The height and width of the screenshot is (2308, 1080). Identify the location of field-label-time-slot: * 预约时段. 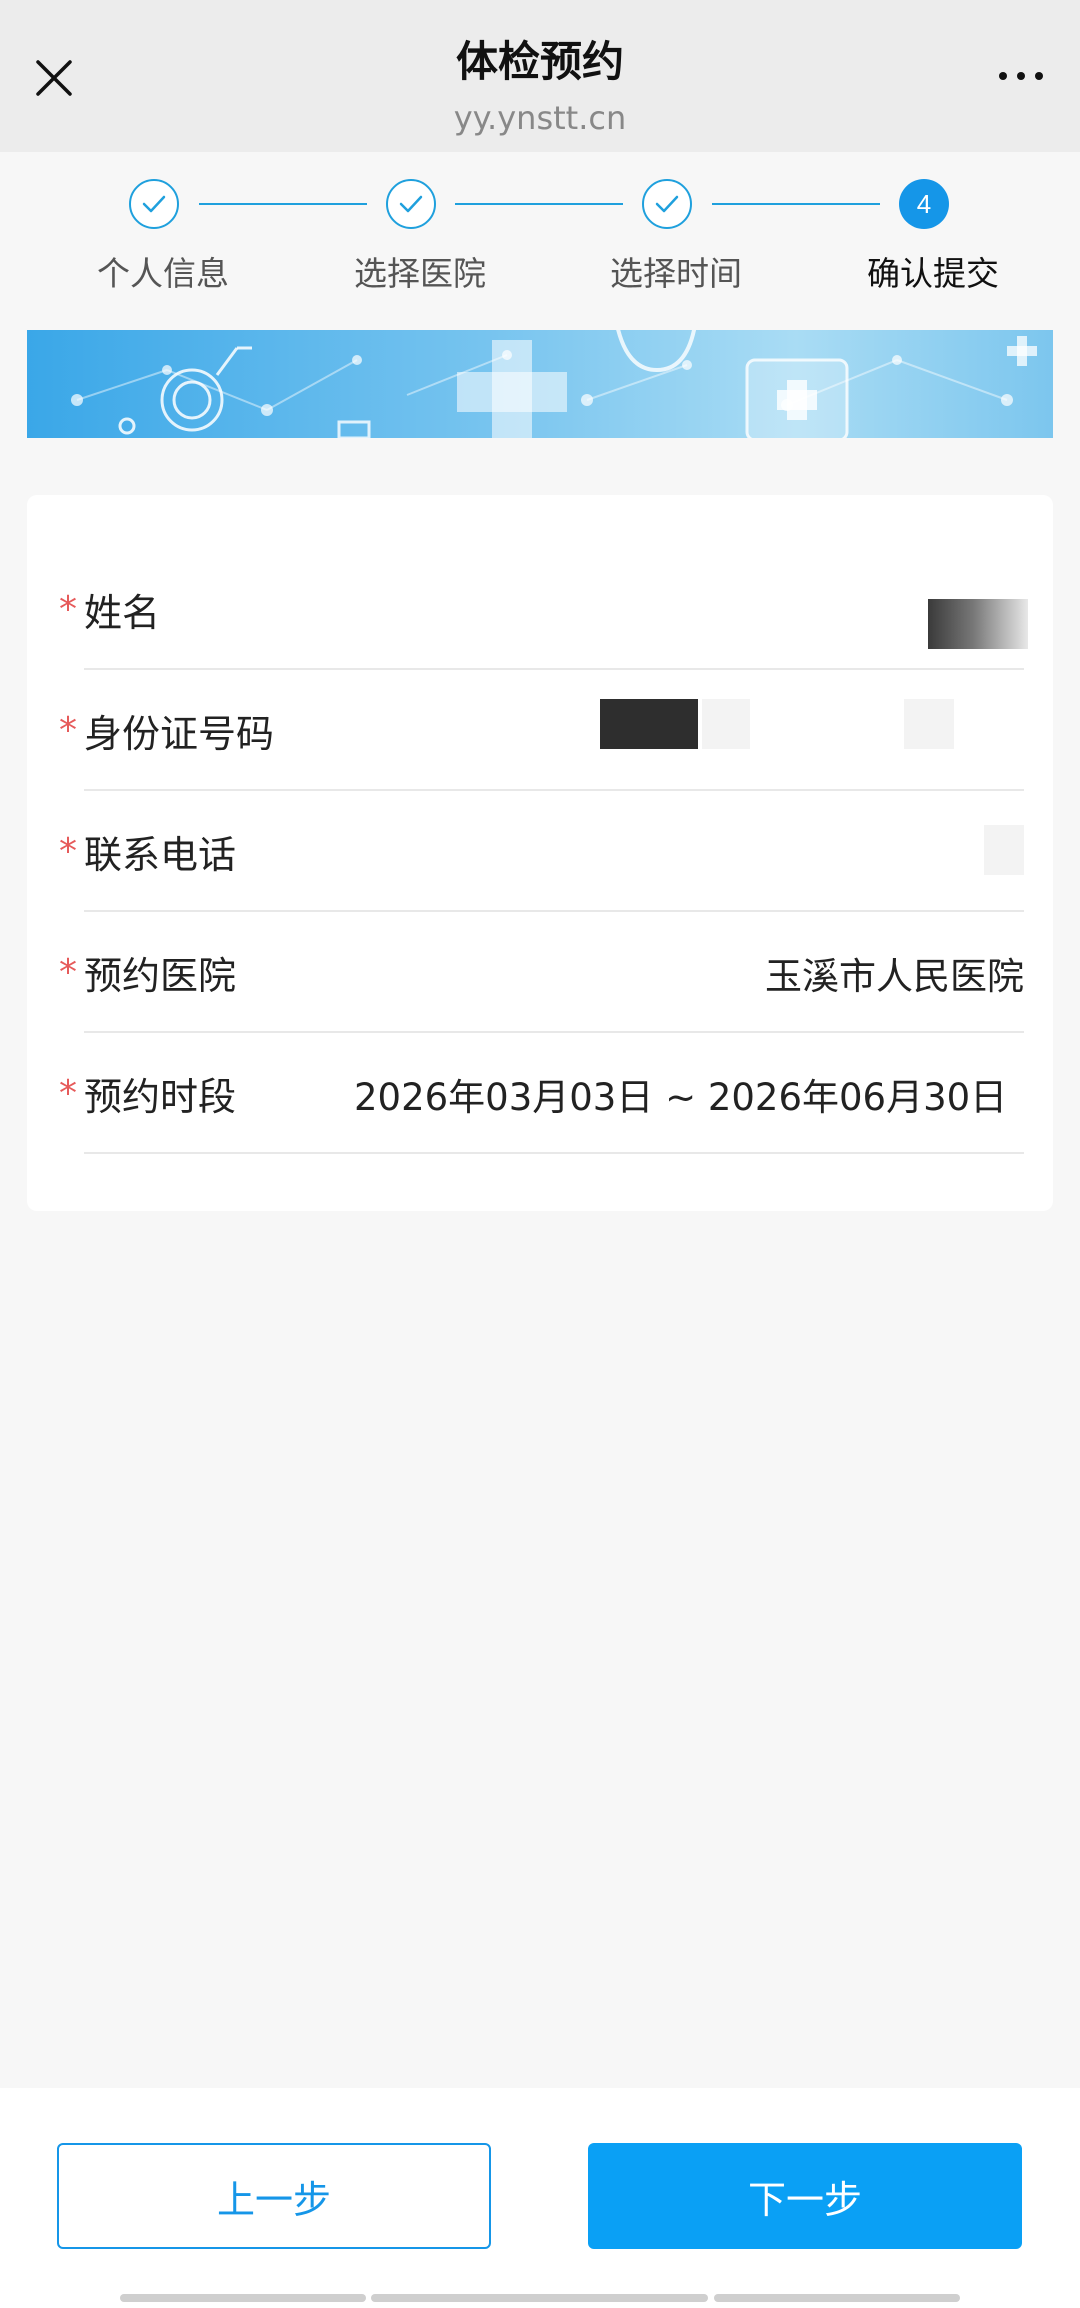
(148, 1096).